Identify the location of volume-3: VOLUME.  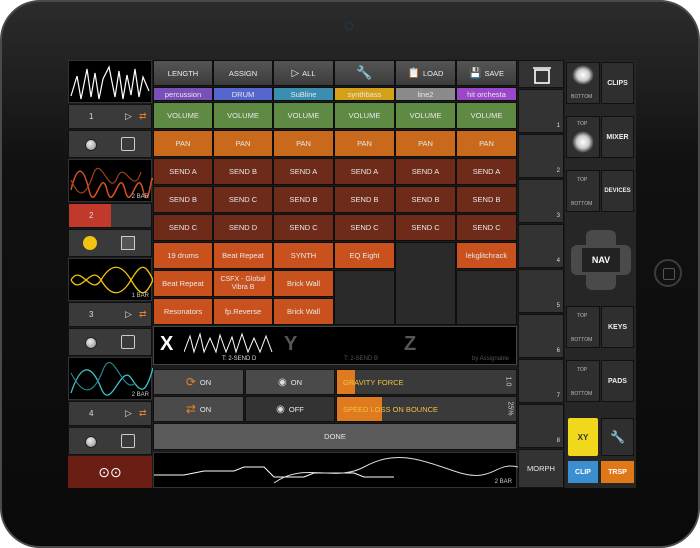
(303, 115).